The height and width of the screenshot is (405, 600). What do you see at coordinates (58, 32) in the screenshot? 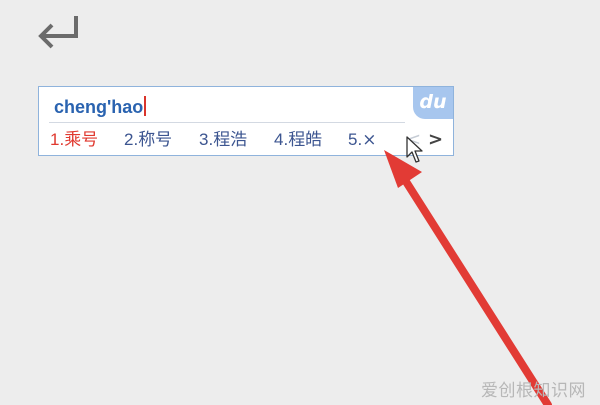
I see `enter-icon` at bounding box center [58, 32].